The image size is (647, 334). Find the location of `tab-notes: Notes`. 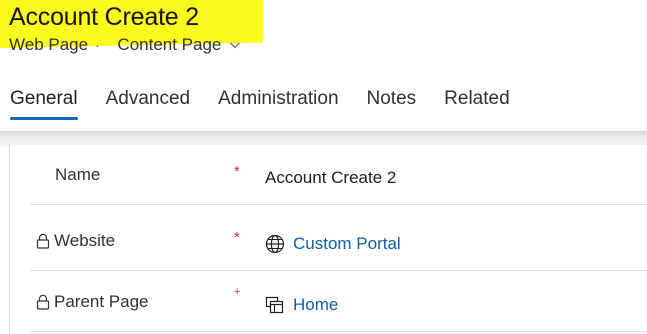

tab-notes: Notes is located at coordinates (392, 102).